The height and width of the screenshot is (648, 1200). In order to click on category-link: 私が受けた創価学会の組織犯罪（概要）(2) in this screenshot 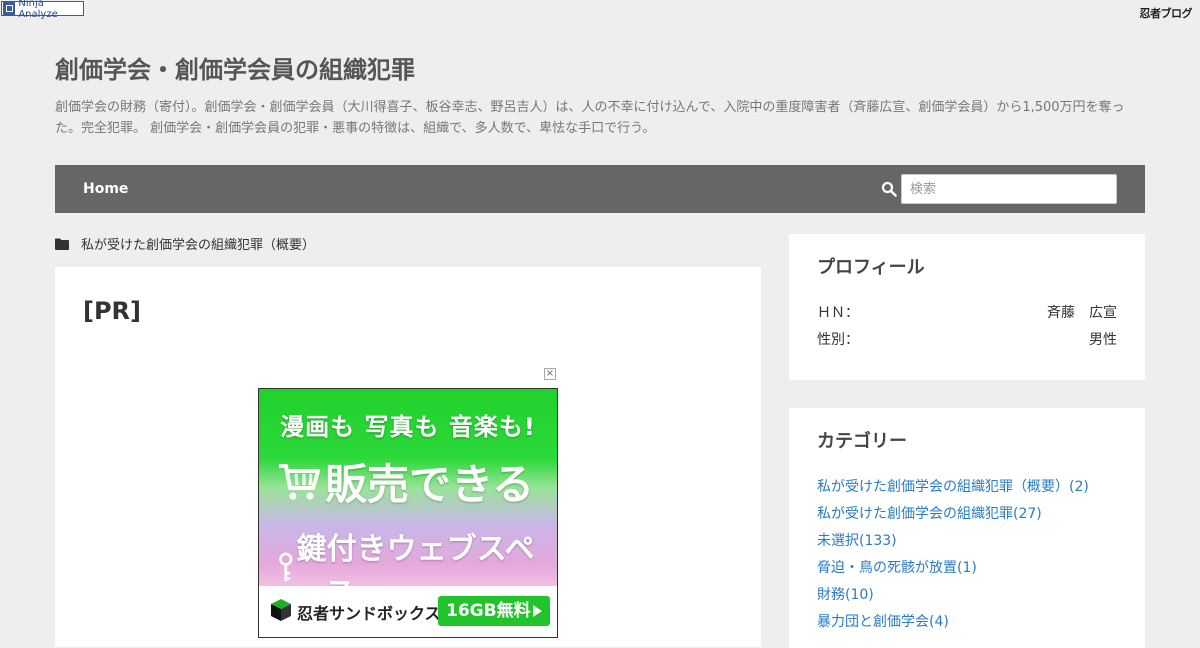, I will do `click(953, 487)`.